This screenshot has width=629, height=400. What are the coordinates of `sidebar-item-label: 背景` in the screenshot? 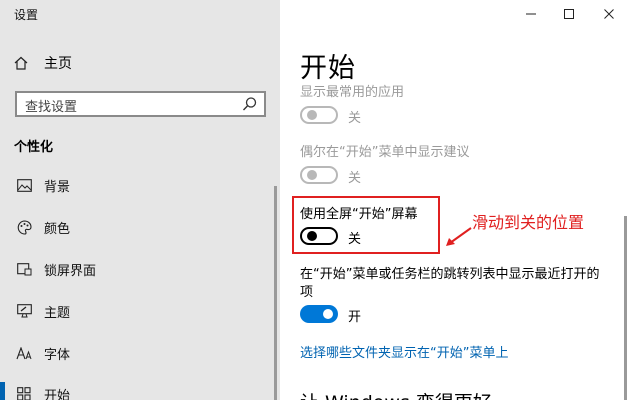 It's located at (57, 187).